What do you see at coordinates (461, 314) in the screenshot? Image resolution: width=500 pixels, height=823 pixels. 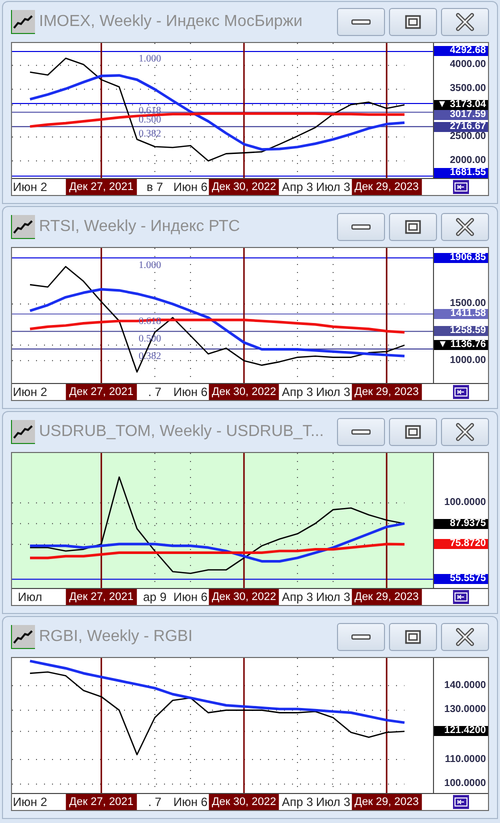 I see `price-tag: 1411.58` at bounding box center [461, 314].